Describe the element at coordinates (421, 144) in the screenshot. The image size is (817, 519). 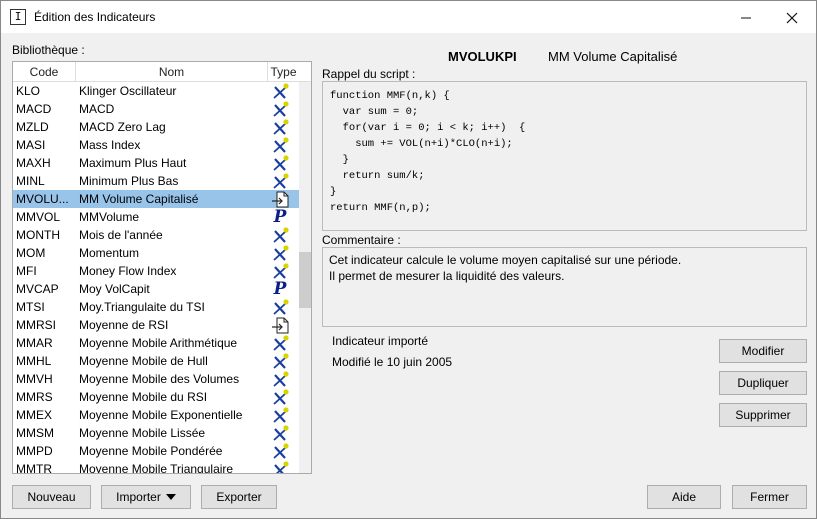
I see `script-line: sum += VOL(n+i)*CLO(n+i);` at that location.